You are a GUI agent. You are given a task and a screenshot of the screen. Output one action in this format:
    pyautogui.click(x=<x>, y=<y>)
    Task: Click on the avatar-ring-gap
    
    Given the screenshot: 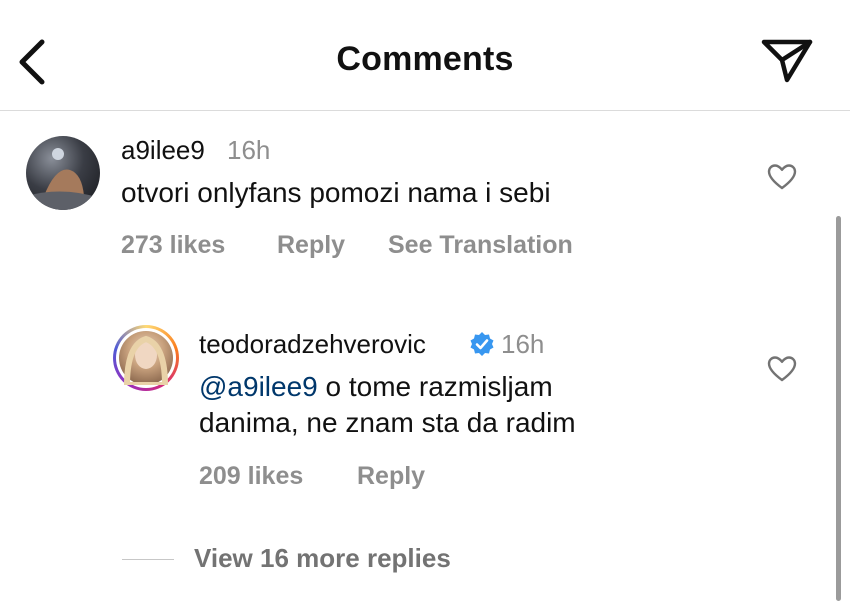 What is the action you would take?
    pyautogui.click(x=146, y=358)
    